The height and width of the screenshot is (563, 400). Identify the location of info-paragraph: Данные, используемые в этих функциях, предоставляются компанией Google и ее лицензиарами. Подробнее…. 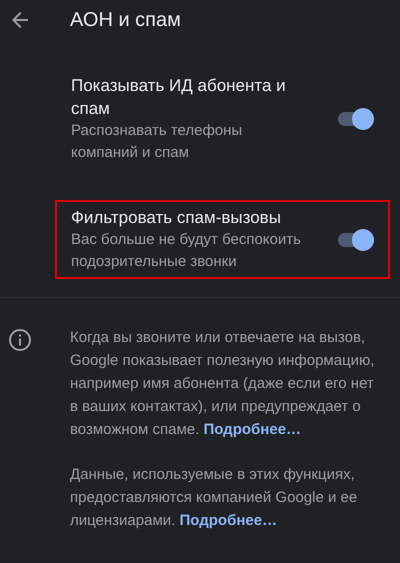
(214, 498).